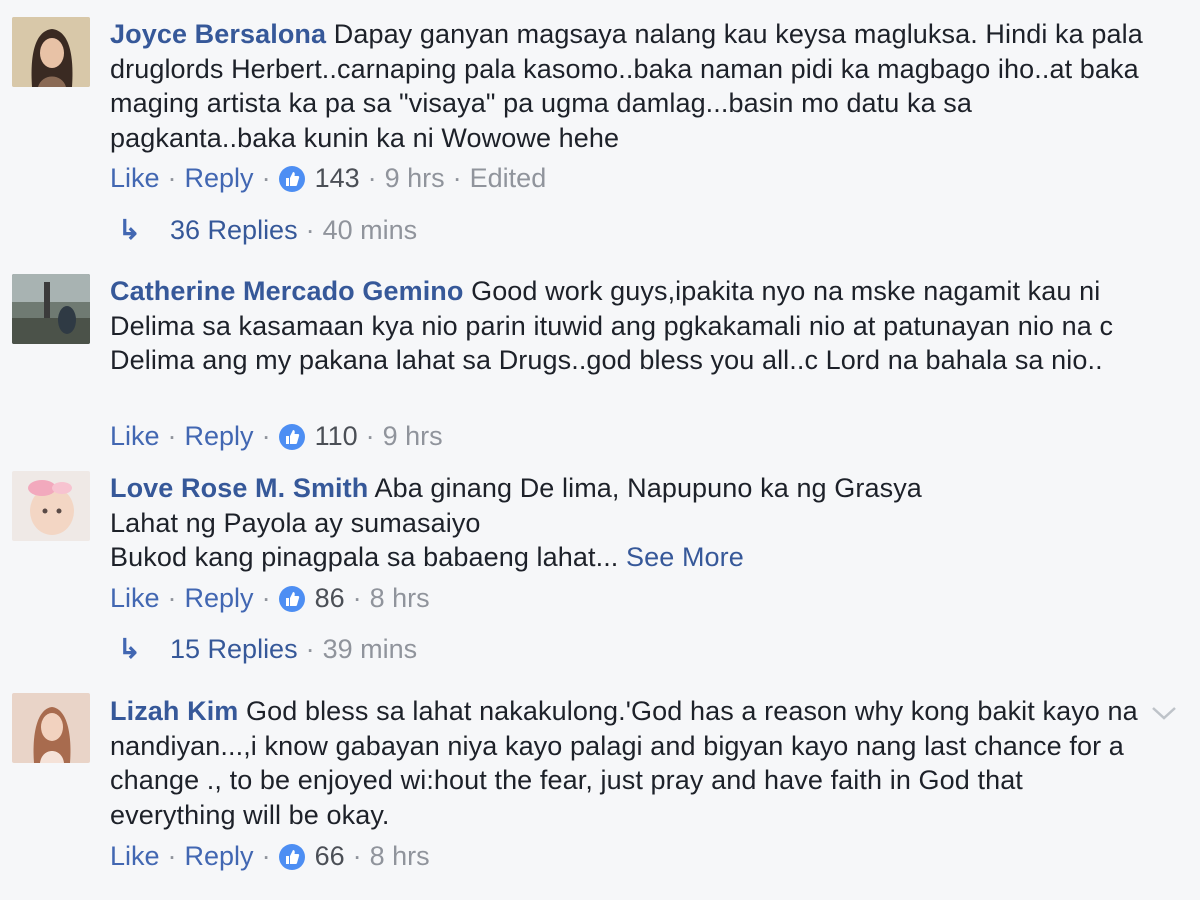 The image size is (1200, 900). What do you see at coordinates (336, 436) in the screenshot?
I see `reaction-count: 110` at bounding box center [336, 436].